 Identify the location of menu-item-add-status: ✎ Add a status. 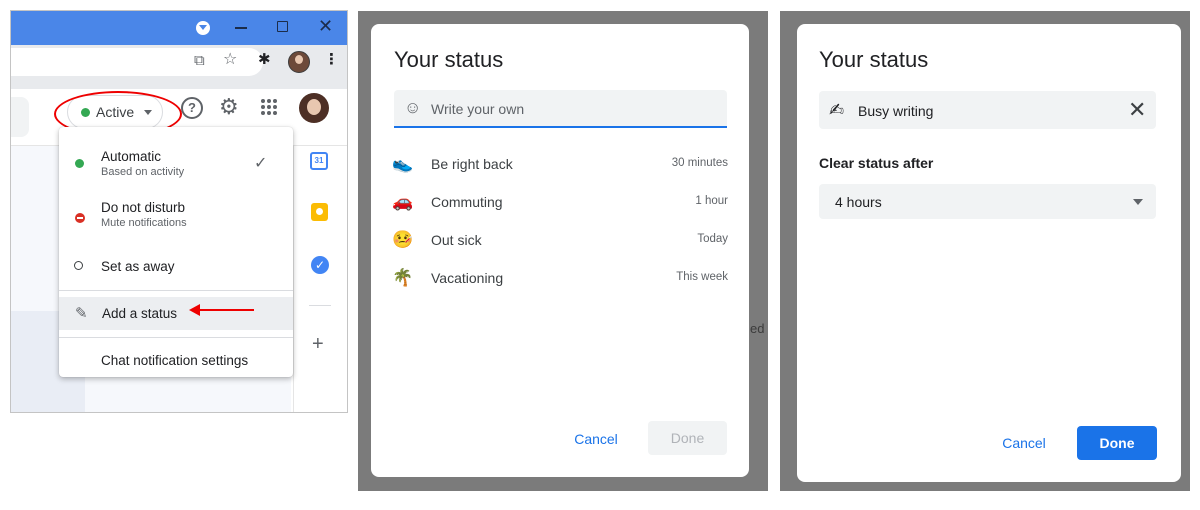
(176, 313).